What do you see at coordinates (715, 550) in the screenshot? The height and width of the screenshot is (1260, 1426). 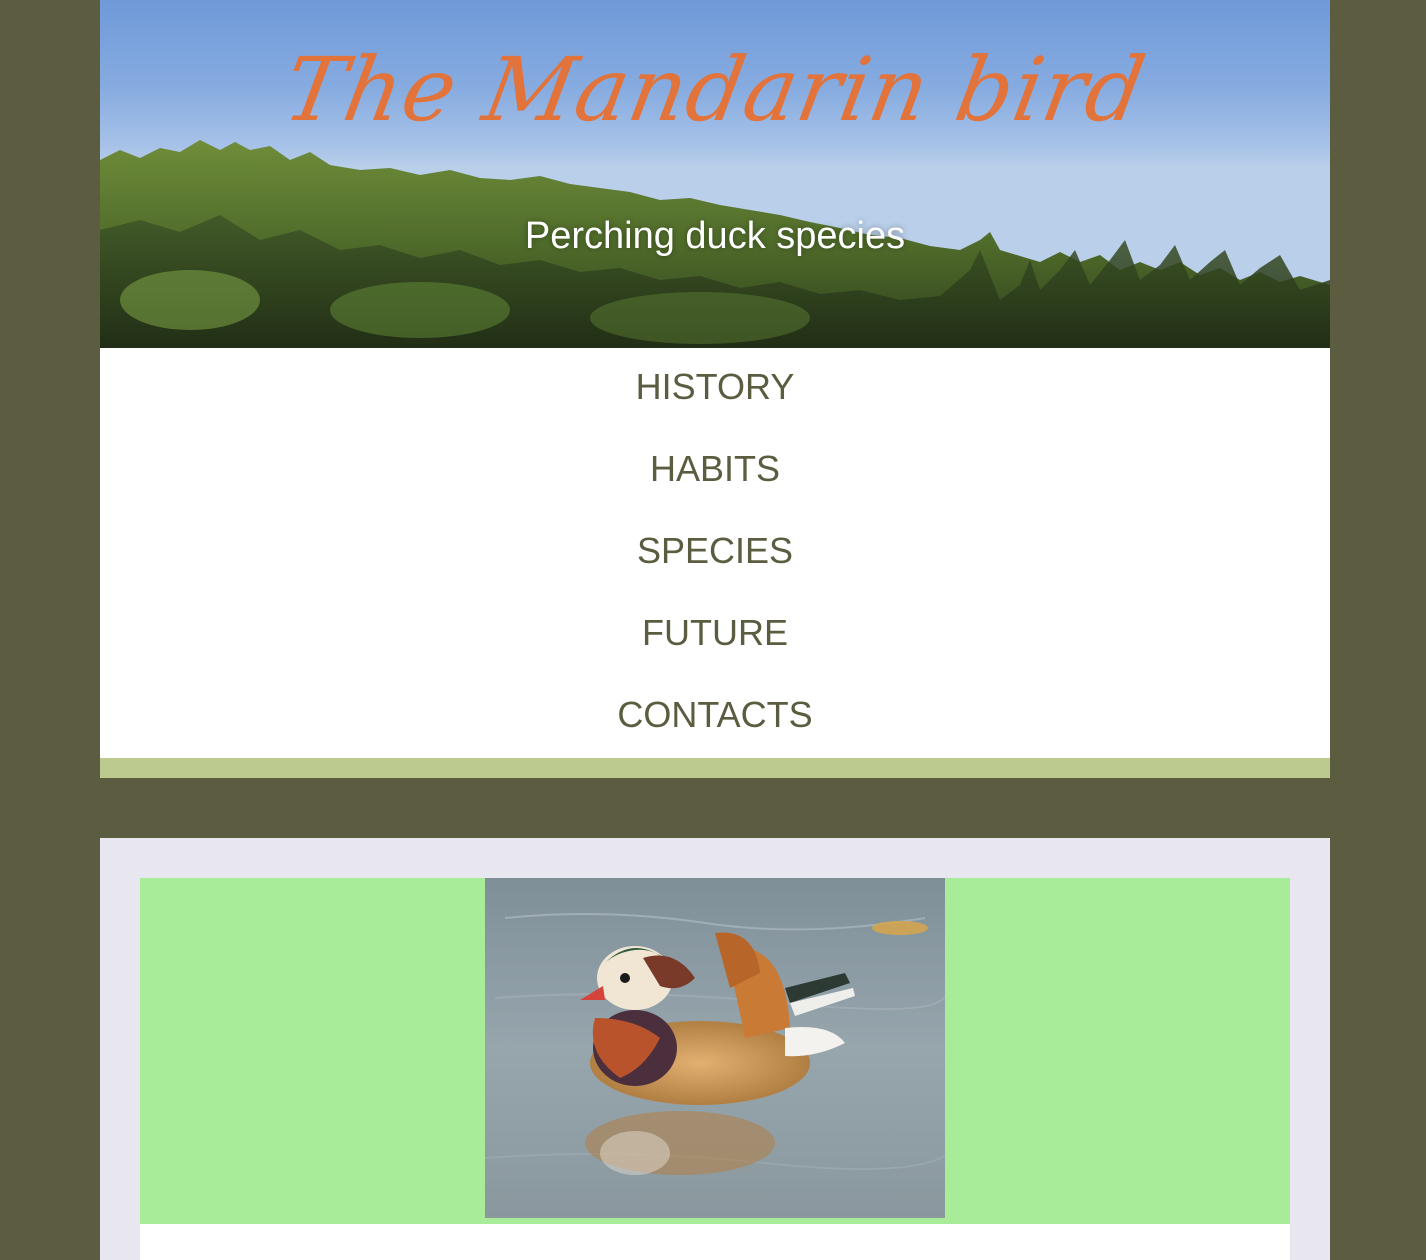 I see `nav-item-label: SPECIES` at bounding box center [715, 550].